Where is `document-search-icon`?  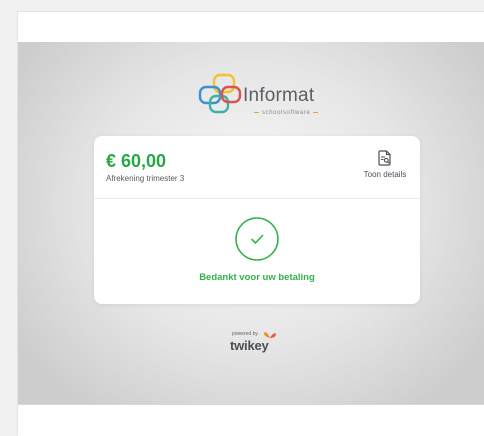 document-search-icon is located at coordinates (384, 158).